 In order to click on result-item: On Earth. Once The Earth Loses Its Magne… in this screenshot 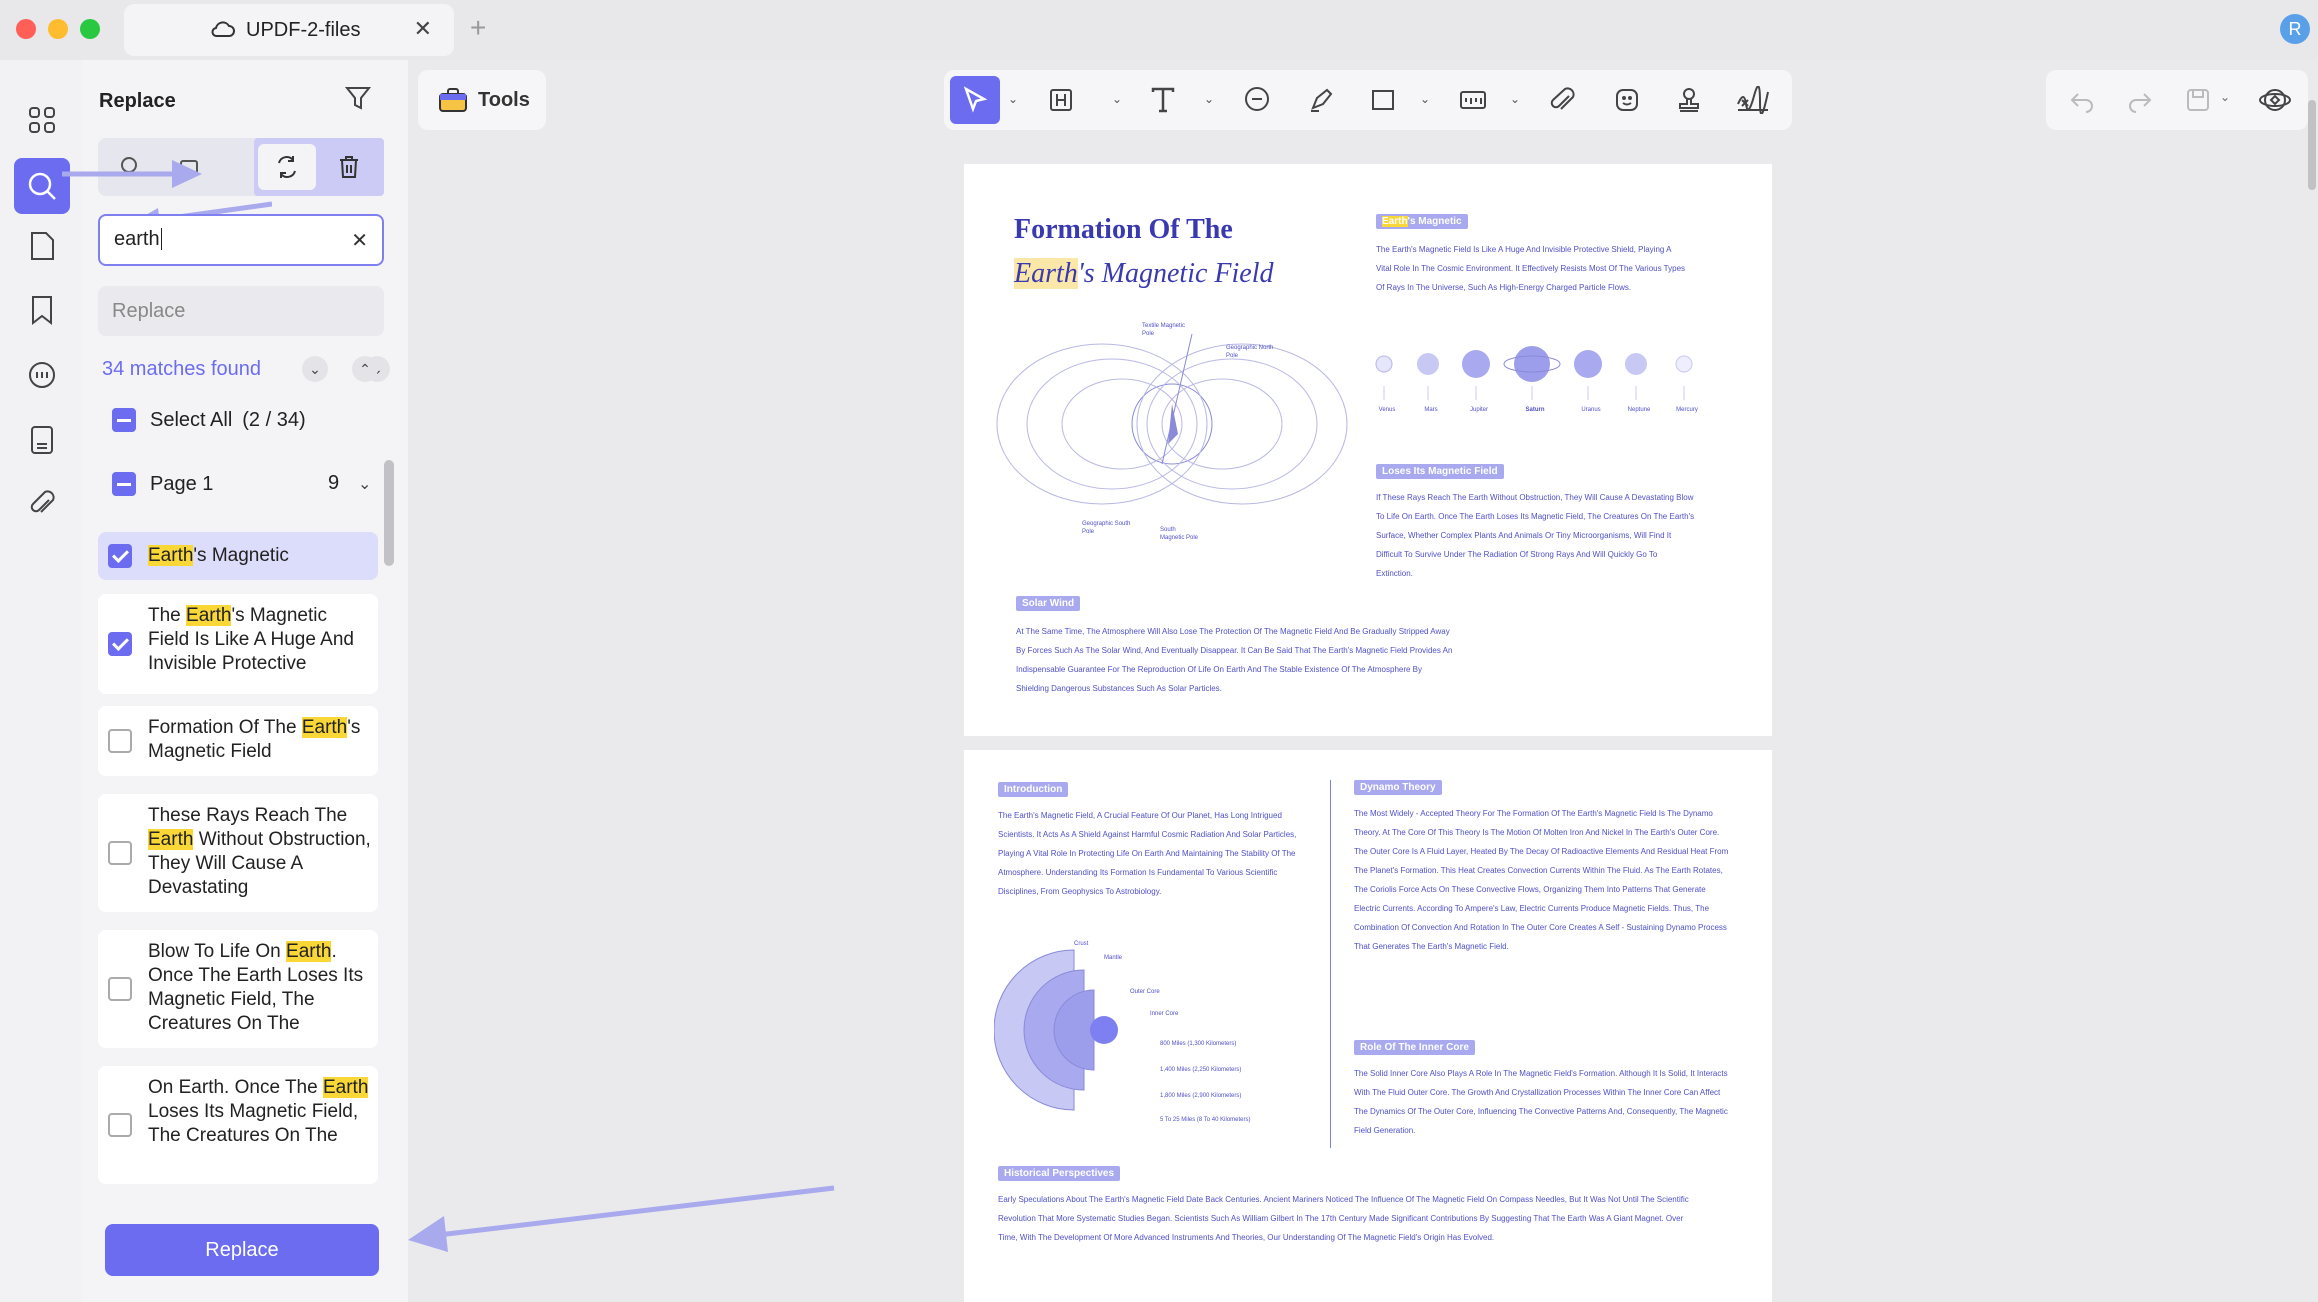, I will do `click(238, 1125)`.